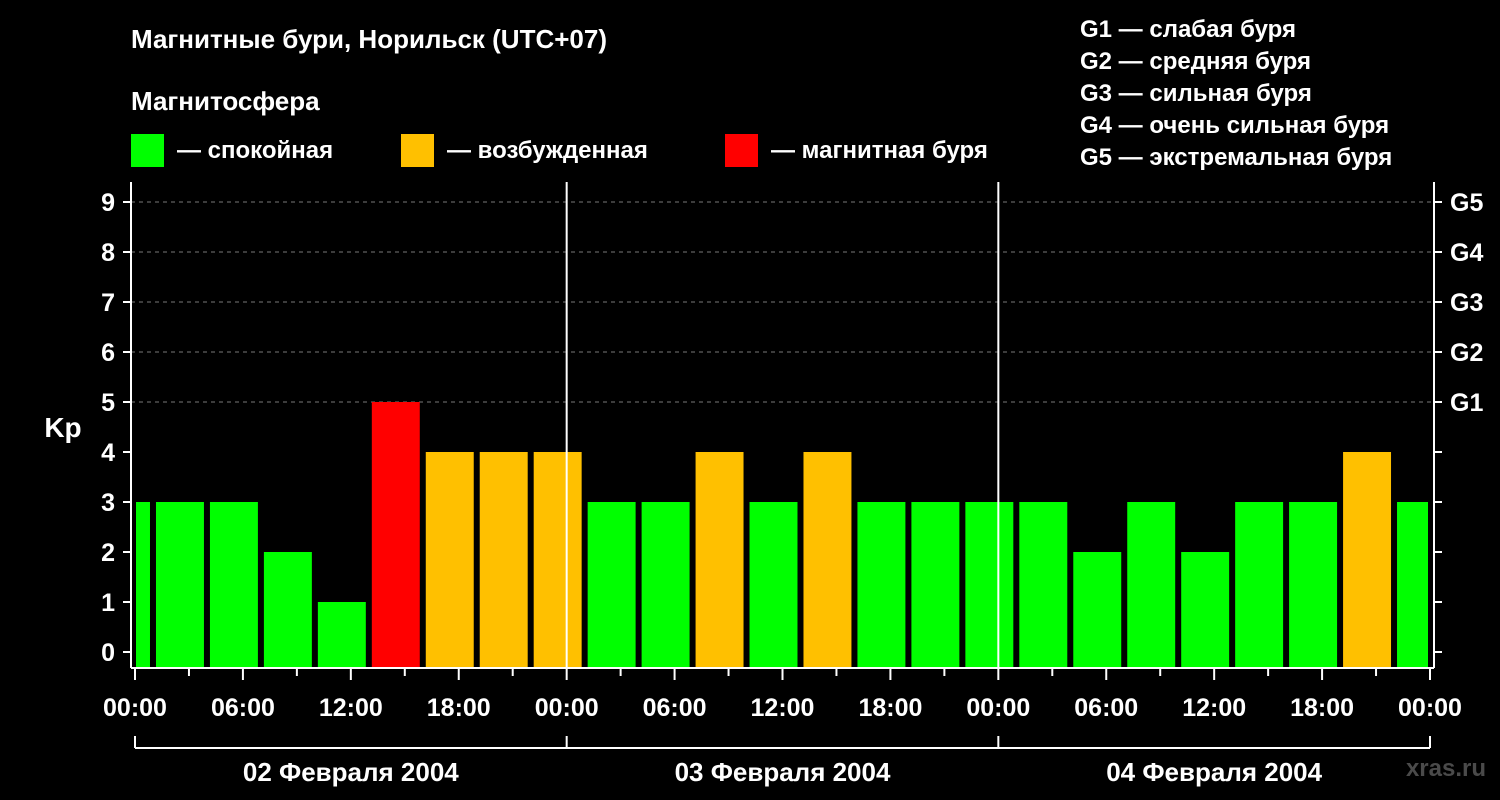  I want to click on y-tick-label: 3, so click(108, 503).